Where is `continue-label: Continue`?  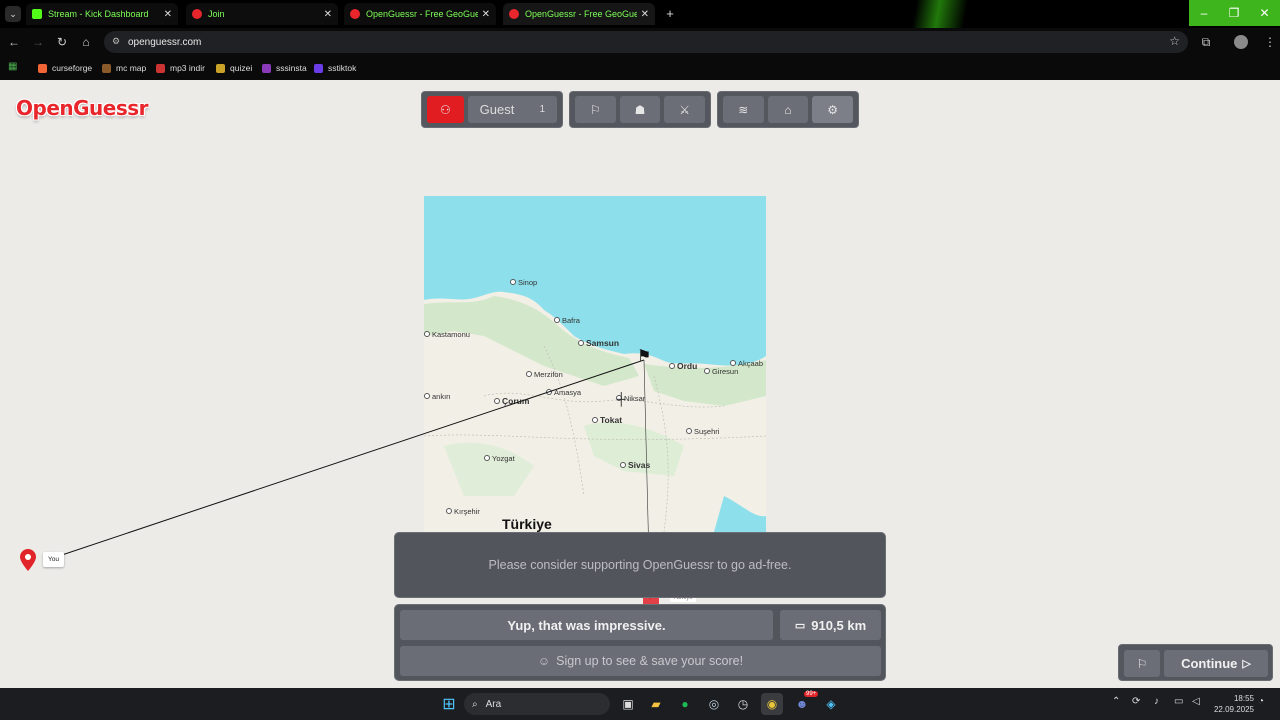 continue-label: Continue is located at coordinates (1209, 663).